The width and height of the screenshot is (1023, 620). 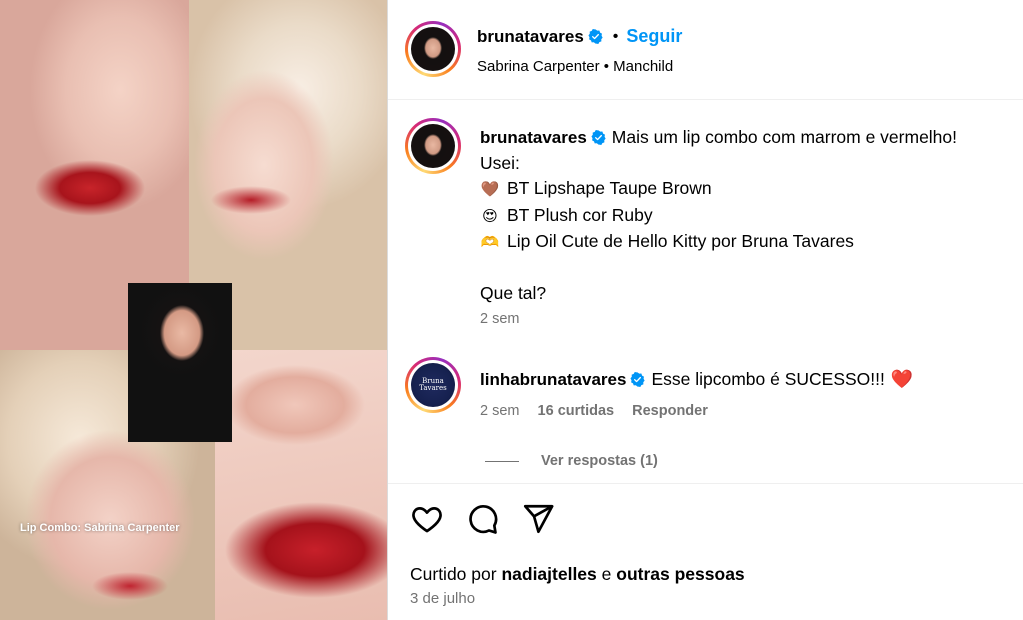 I want to click on comment-likes-count: 16 curtidas, so click(x=576, y=411).